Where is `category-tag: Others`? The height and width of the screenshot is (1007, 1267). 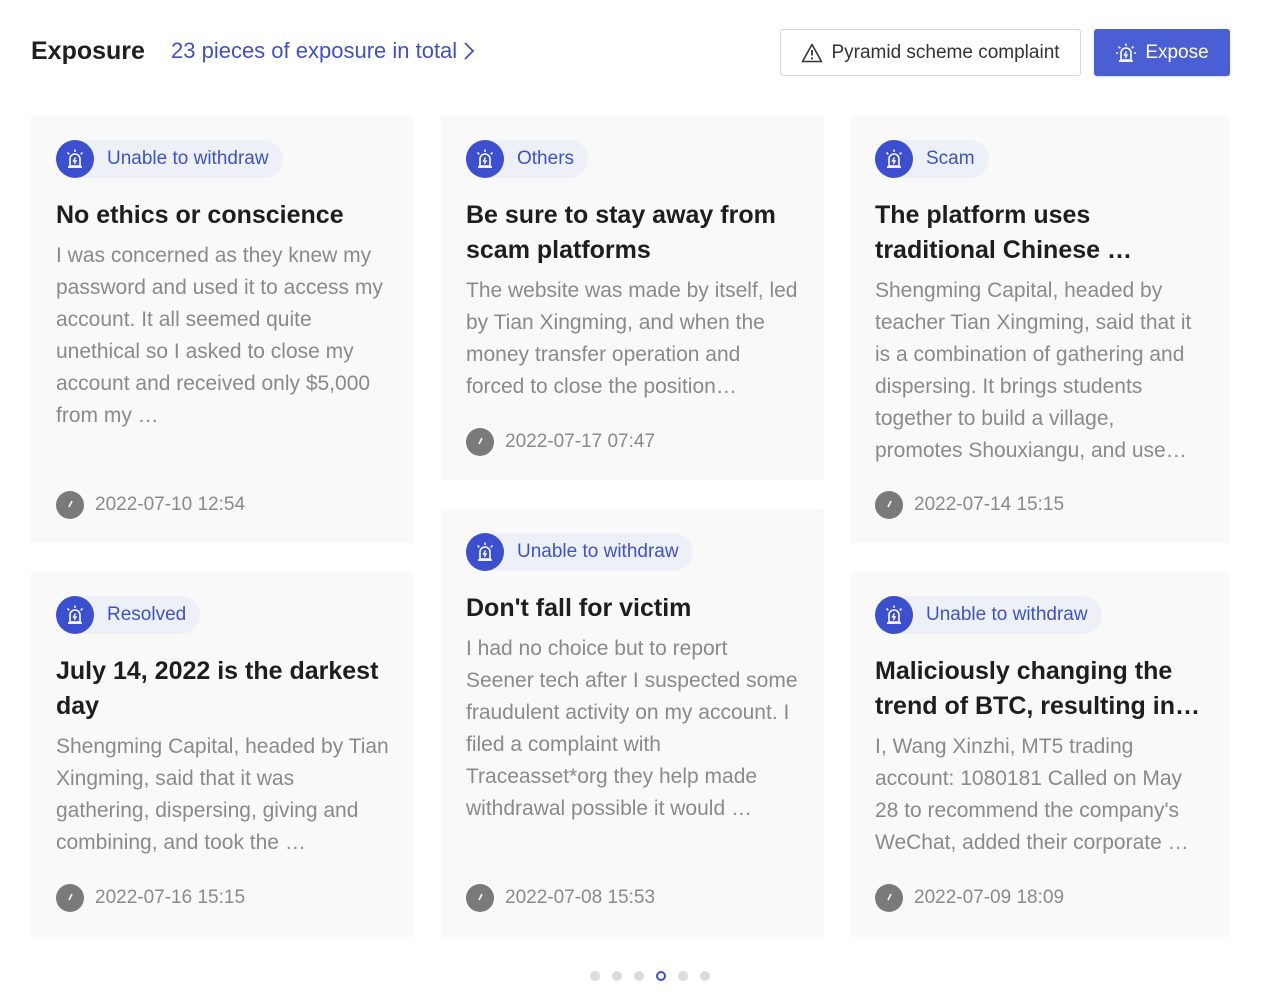 category-tag: Others is located at coordinates (527, 159).